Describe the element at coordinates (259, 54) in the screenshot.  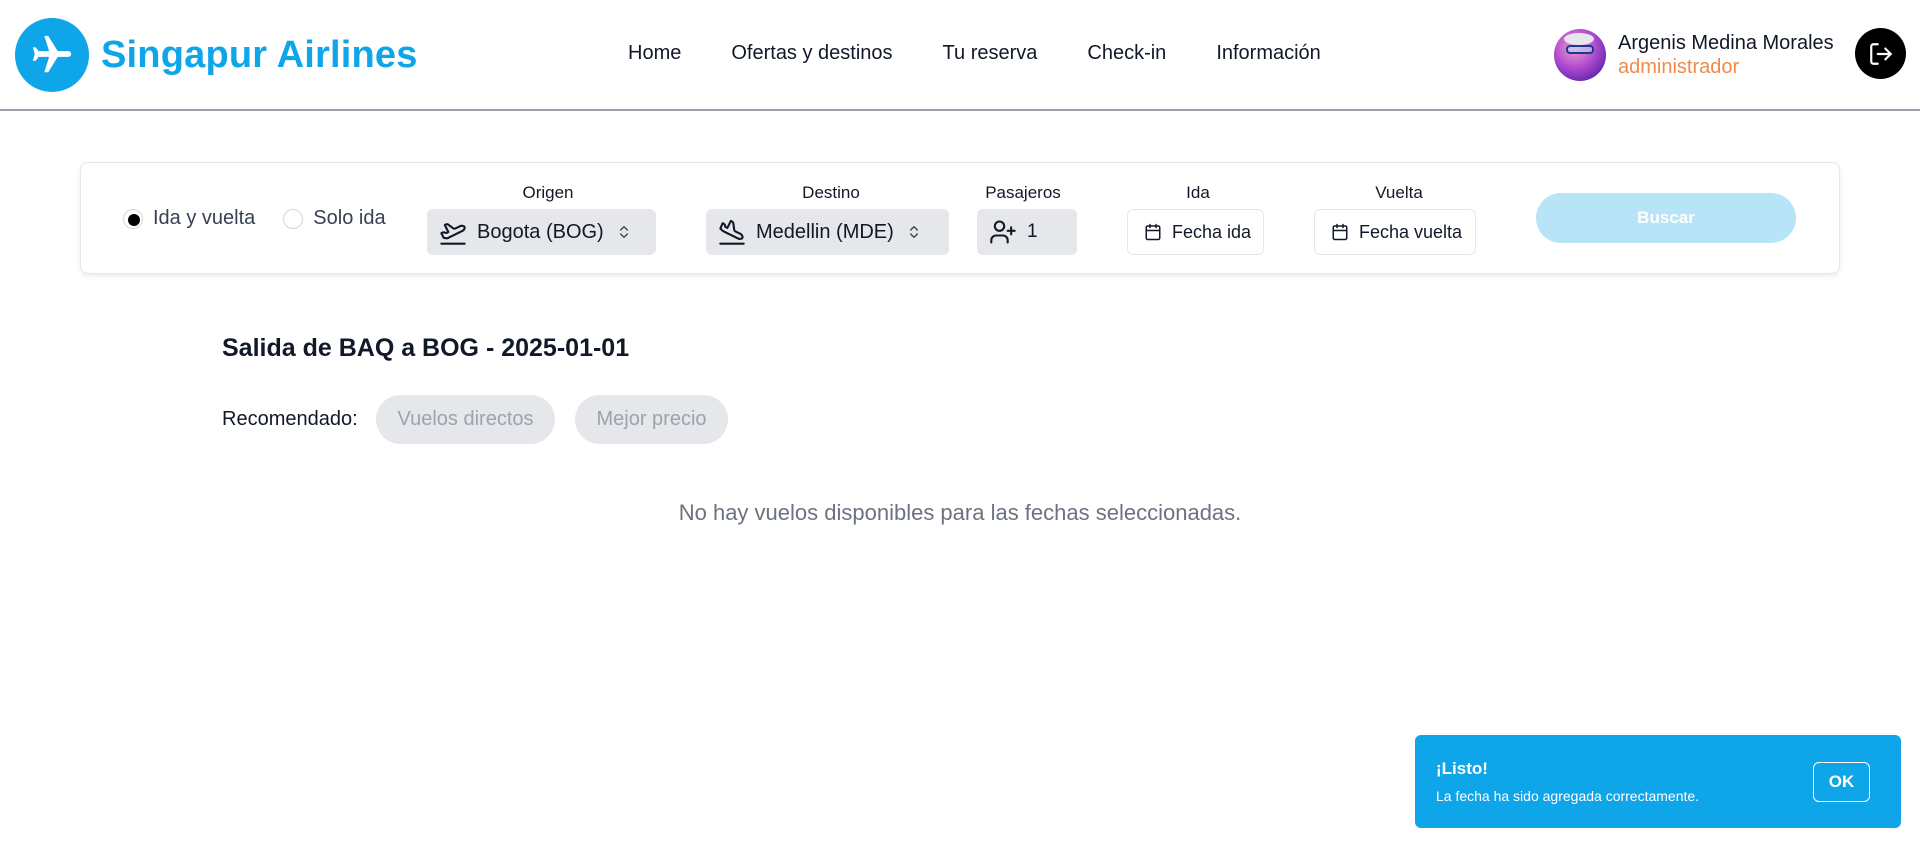
I see `brand-name: Singapur Airlines` at that location.